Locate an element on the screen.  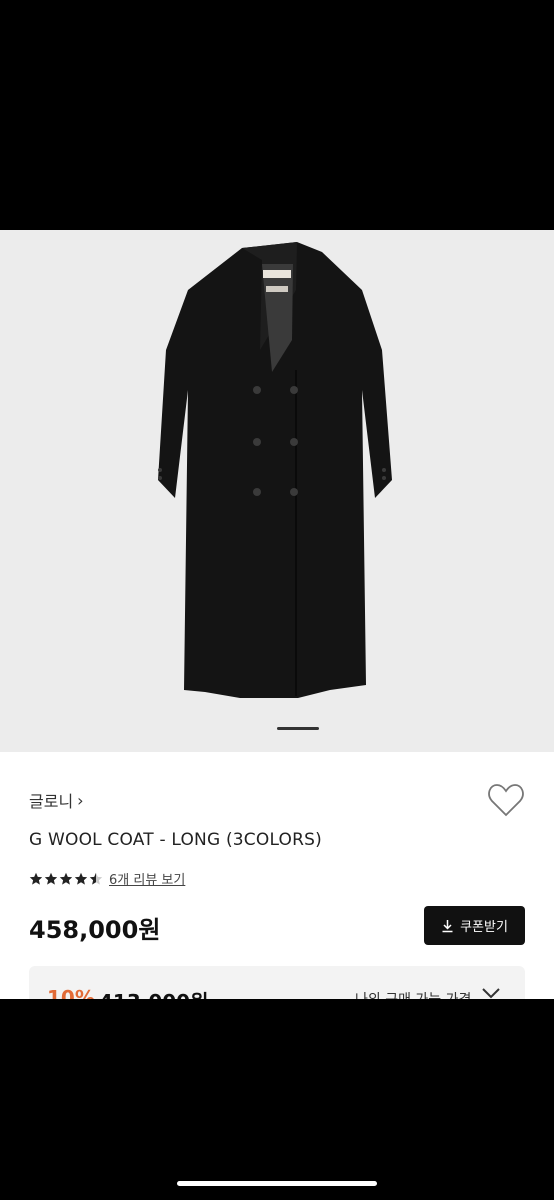
coupon-button: 쿠폰받기 is located at coordinates (474, 925).